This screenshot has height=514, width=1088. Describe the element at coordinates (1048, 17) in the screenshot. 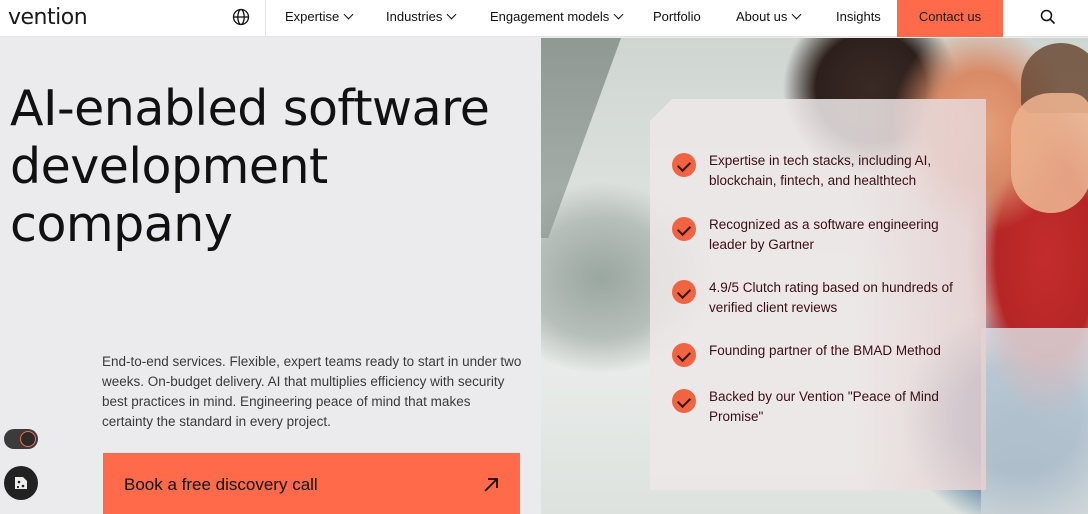

I see `search-icon` at that location.